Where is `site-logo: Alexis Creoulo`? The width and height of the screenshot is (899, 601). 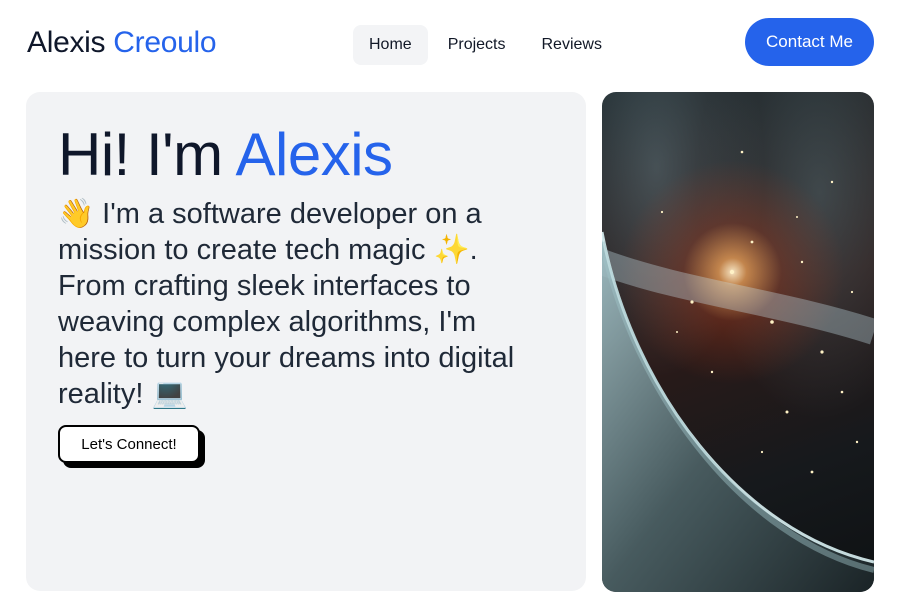 site-logo: Alexis Creoulo is located at coordinates (122, 43).